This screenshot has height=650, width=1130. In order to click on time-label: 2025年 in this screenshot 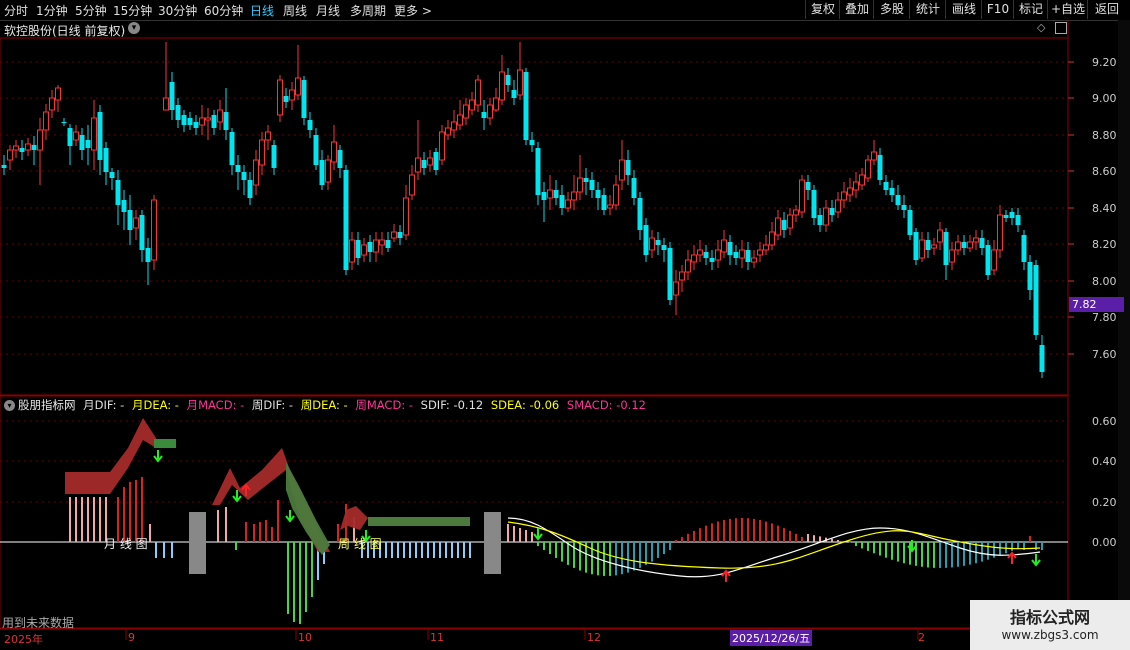, I will do `click(23, 639)`.